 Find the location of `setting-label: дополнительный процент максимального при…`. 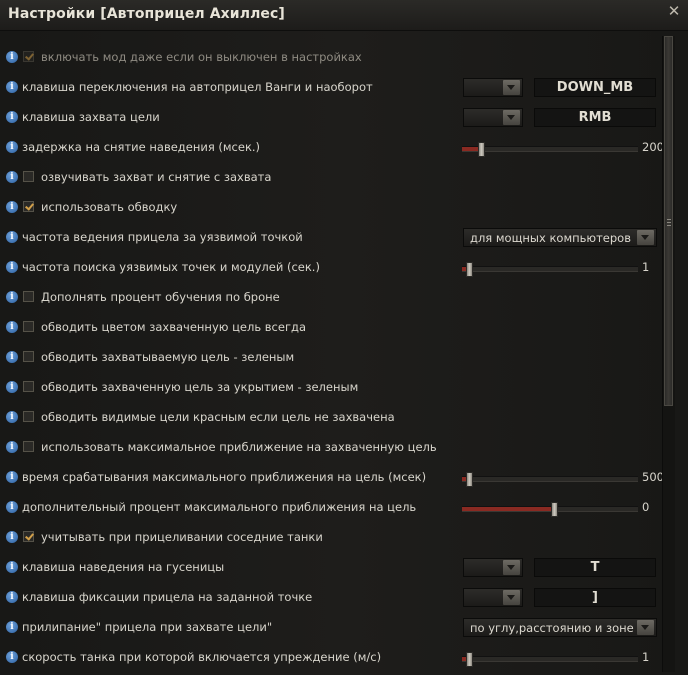

setting-label: дополнительный процент максимального при… is located at coordinates (219, 507).